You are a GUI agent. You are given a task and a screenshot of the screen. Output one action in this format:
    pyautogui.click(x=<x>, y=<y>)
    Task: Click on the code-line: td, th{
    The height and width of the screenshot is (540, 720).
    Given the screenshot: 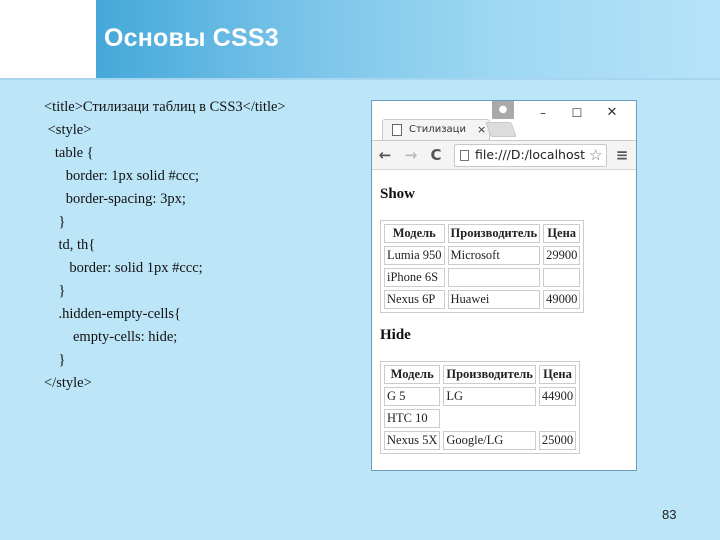 What is the action you would take?
    pyautogui.click(x=70, y=245)
    